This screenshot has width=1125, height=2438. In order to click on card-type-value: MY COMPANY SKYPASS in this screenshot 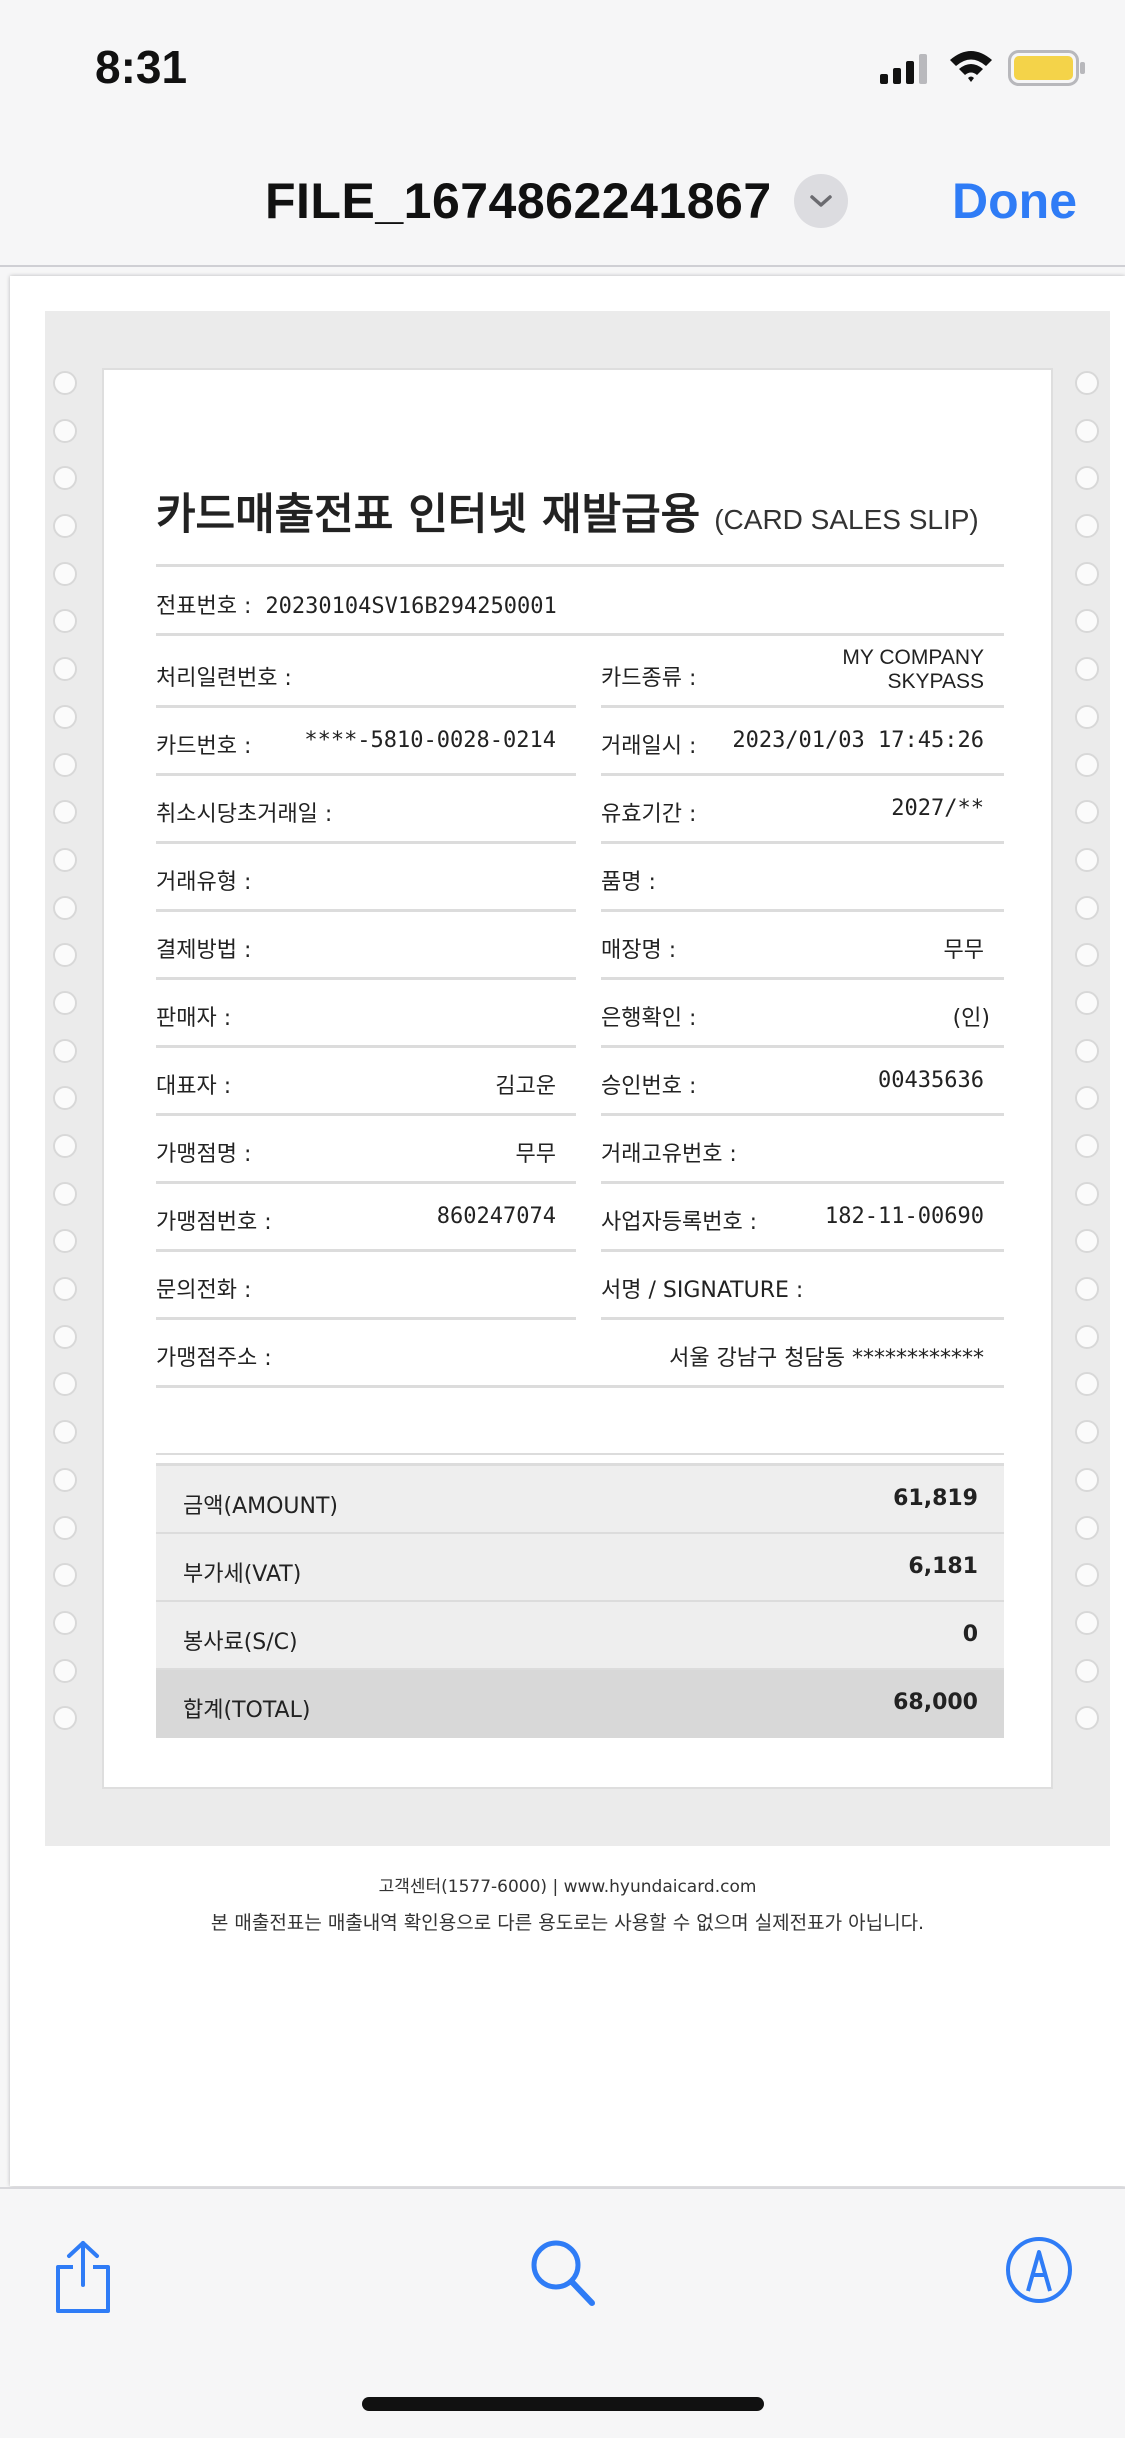, I will do `click(913, 669)`.